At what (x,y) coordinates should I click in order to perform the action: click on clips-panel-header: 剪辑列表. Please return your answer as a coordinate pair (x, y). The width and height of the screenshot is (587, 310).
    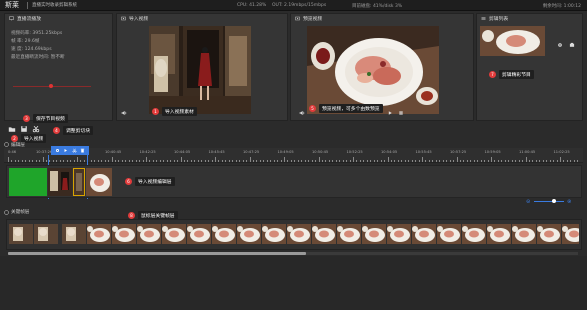
    Looking at the image, I should click on (529, 18).